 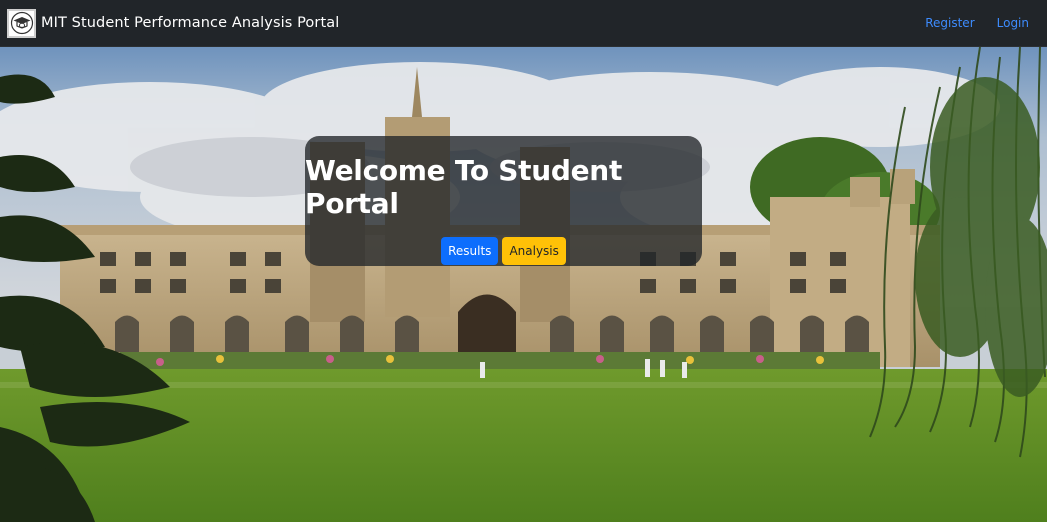 I want to click on graduate-cap-icon, so click(x=21, y=23).